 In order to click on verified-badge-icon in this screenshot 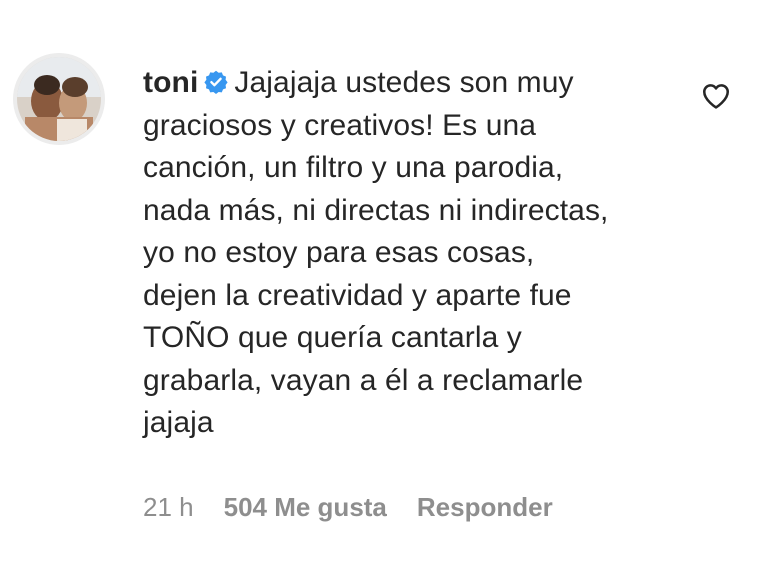, I will do `click(216, 82)`.